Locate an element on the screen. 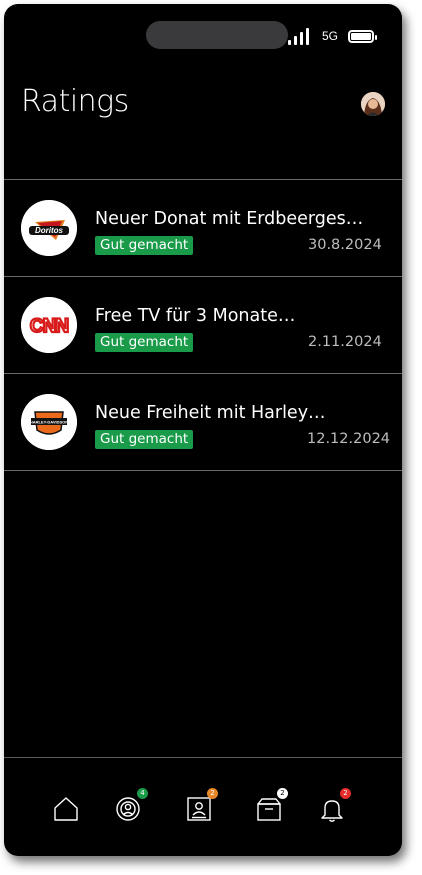 The width and height of the screenshot is (422, 875). tab-box: 2 is located at coordinates (271, 806).